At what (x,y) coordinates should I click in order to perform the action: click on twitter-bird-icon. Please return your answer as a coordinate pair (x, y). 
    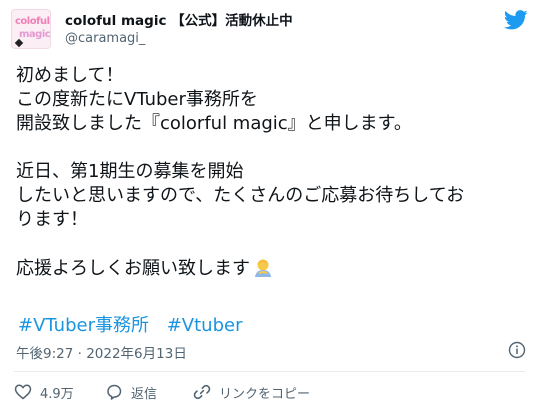
    Looking at the image, I should click on (516, 20).